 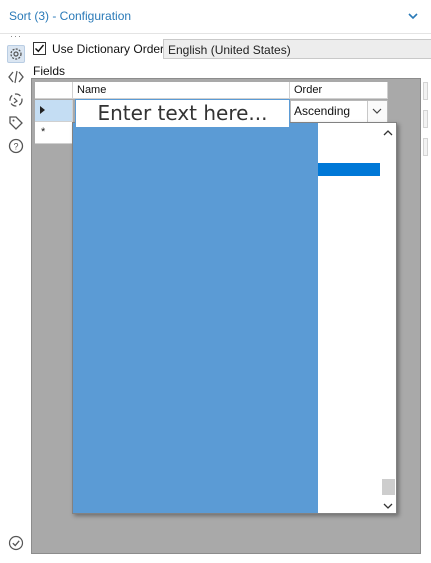 I want to click on use-dictionary-label: Use Dictionary Order, so click(x=108, y=49).